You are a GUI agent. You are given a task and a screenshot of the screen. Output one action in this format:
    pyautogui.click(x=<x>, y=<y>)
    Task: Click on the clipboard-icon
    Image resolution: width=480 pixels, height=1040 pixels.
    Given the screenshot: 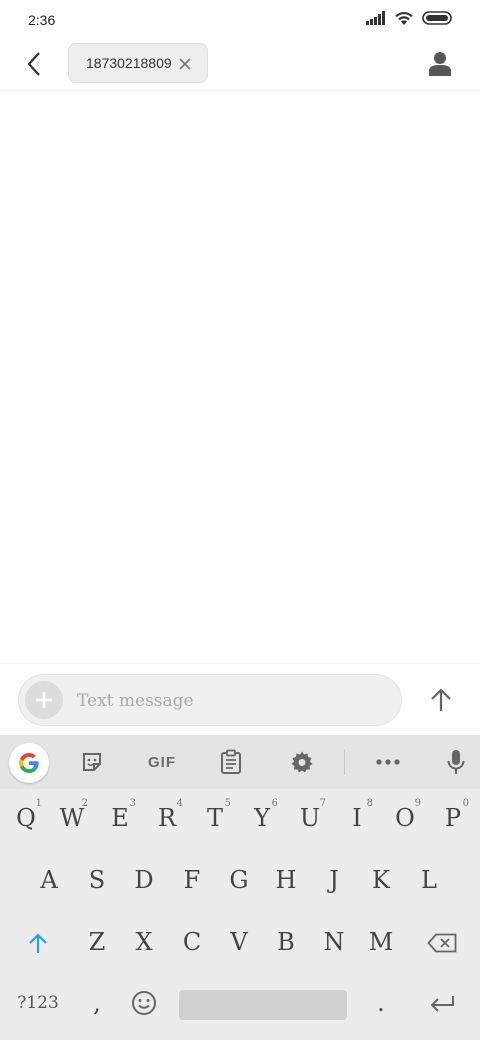 What is the action you would take?
    pyautogui.click(x=231, y=761)
    